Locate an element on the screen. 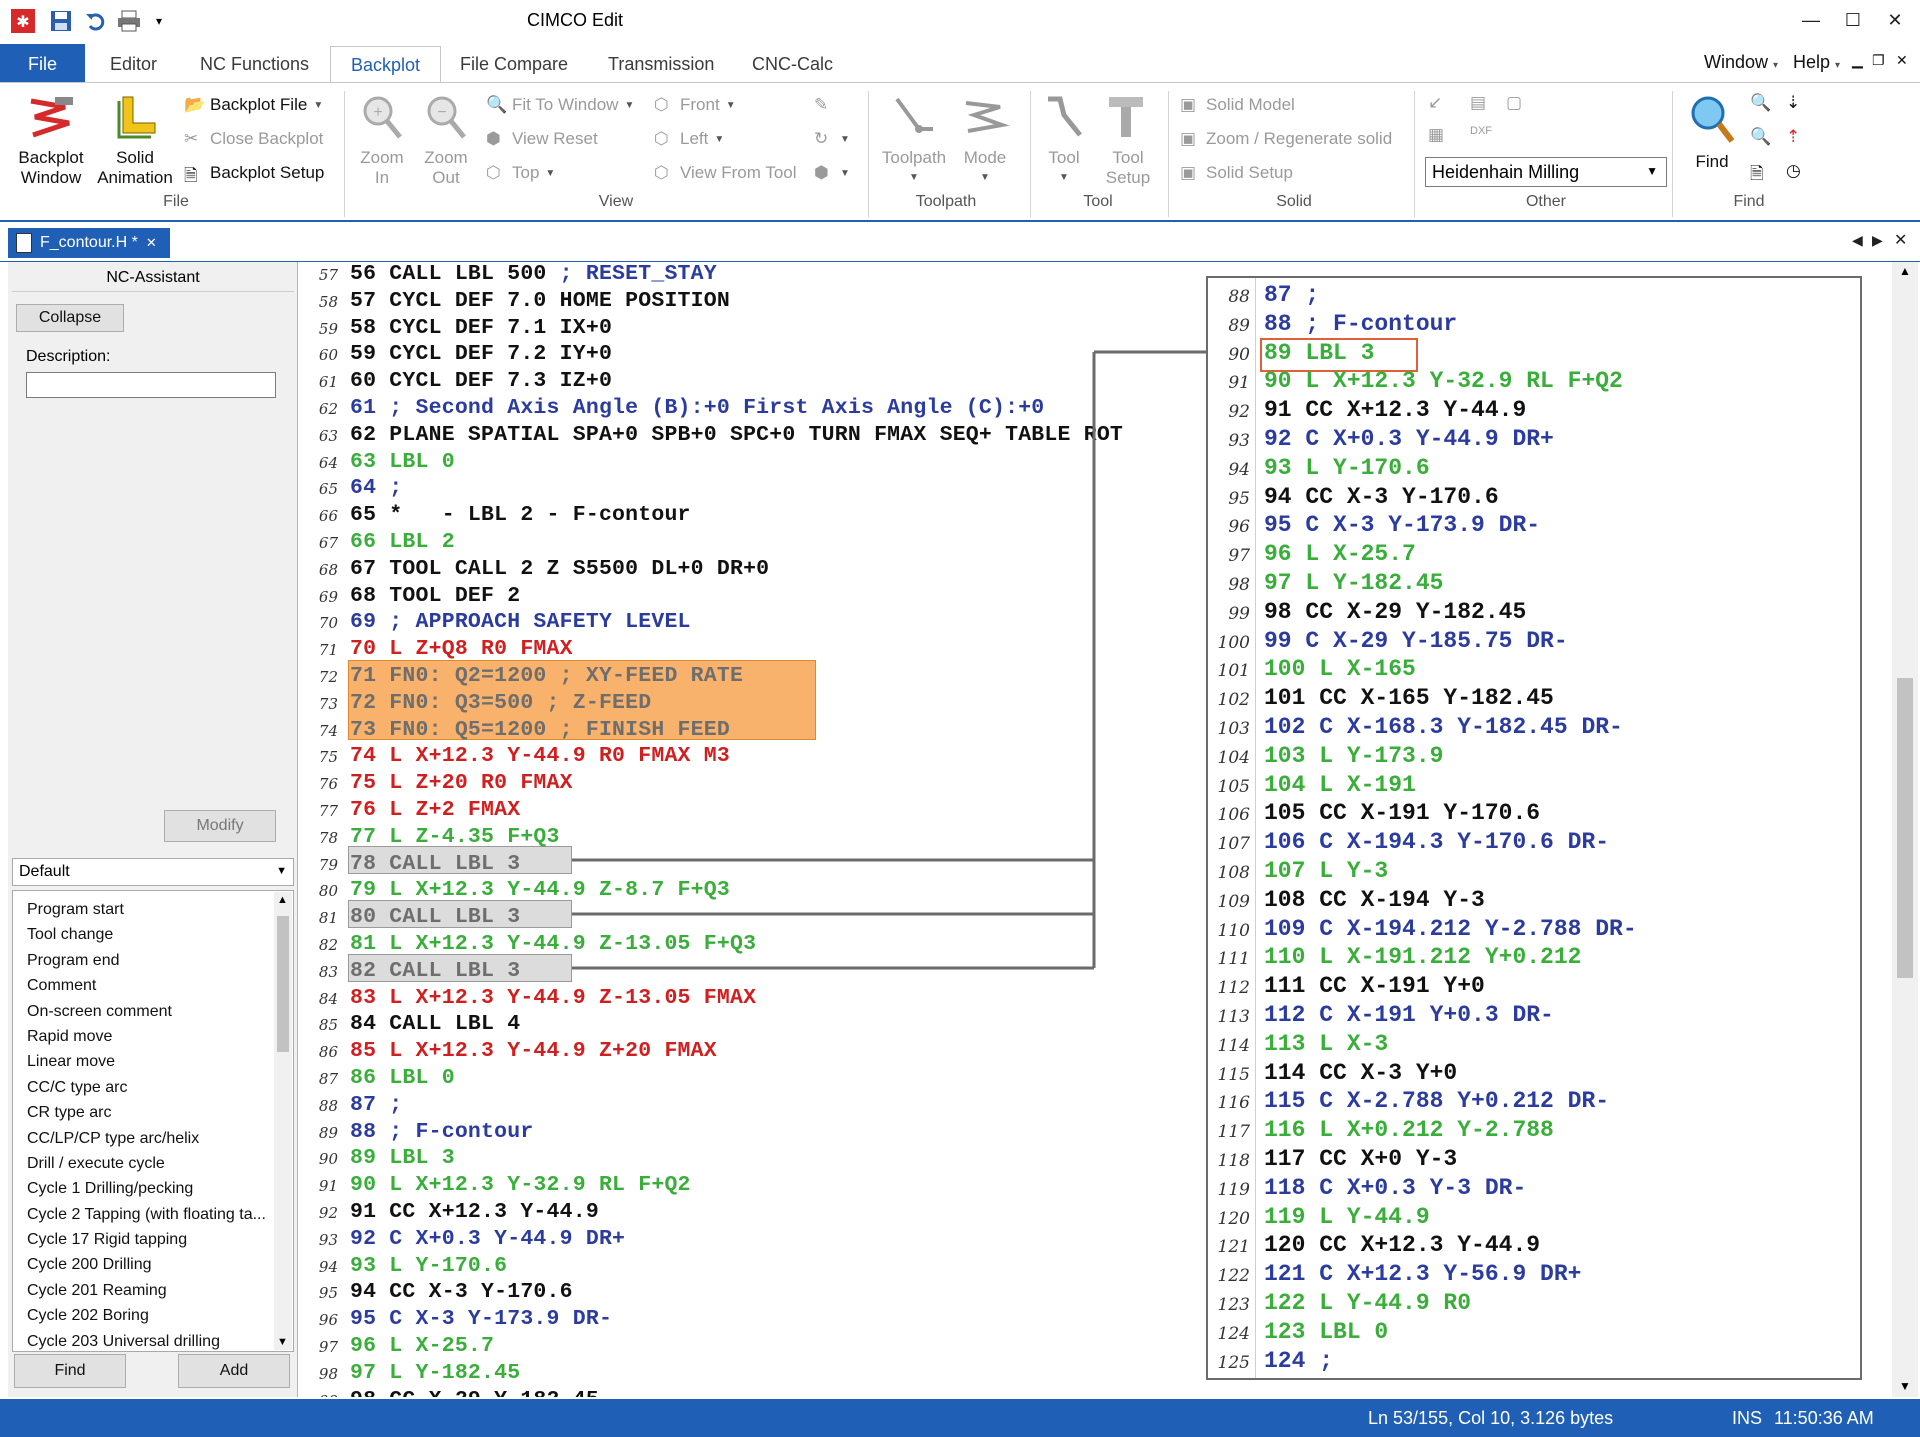  find-prev-button: 🔍 is located at coordinates (1761, 137).